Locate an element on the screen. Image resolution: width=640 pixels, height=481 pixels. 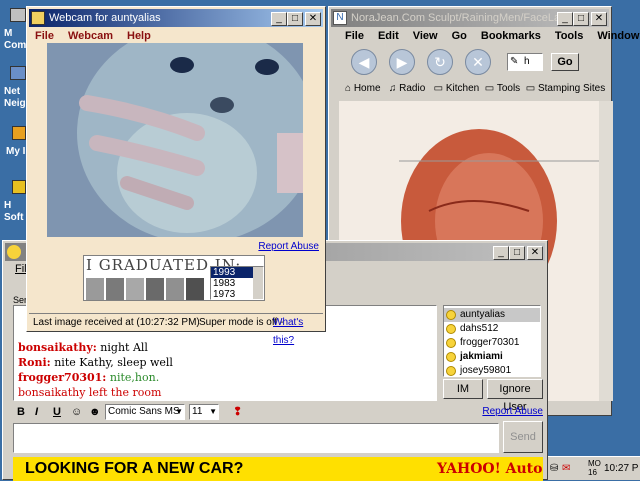
chat-menu-file: Fil is located at coordinates (21, 269).